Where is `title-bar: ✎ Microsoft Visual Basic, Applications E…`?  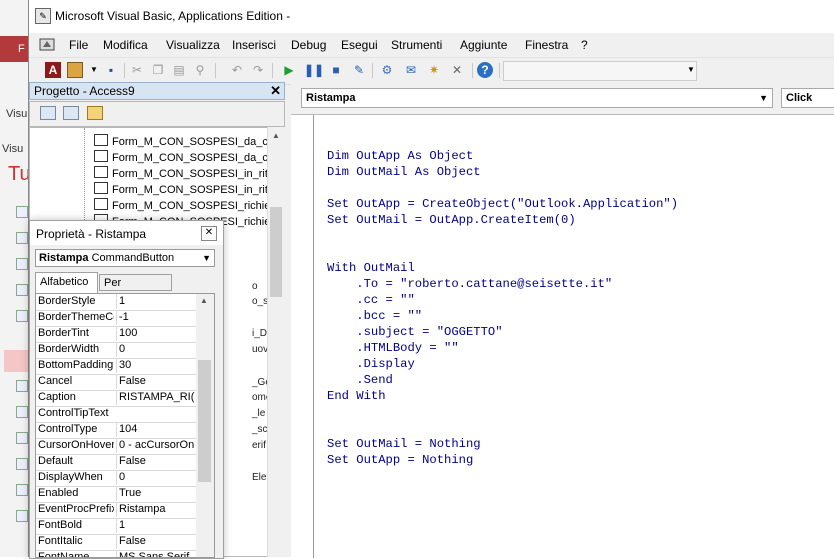 title-bar: ✎ Microsoft Visual Basic, Applications E… is located at coordinates (431, 16).